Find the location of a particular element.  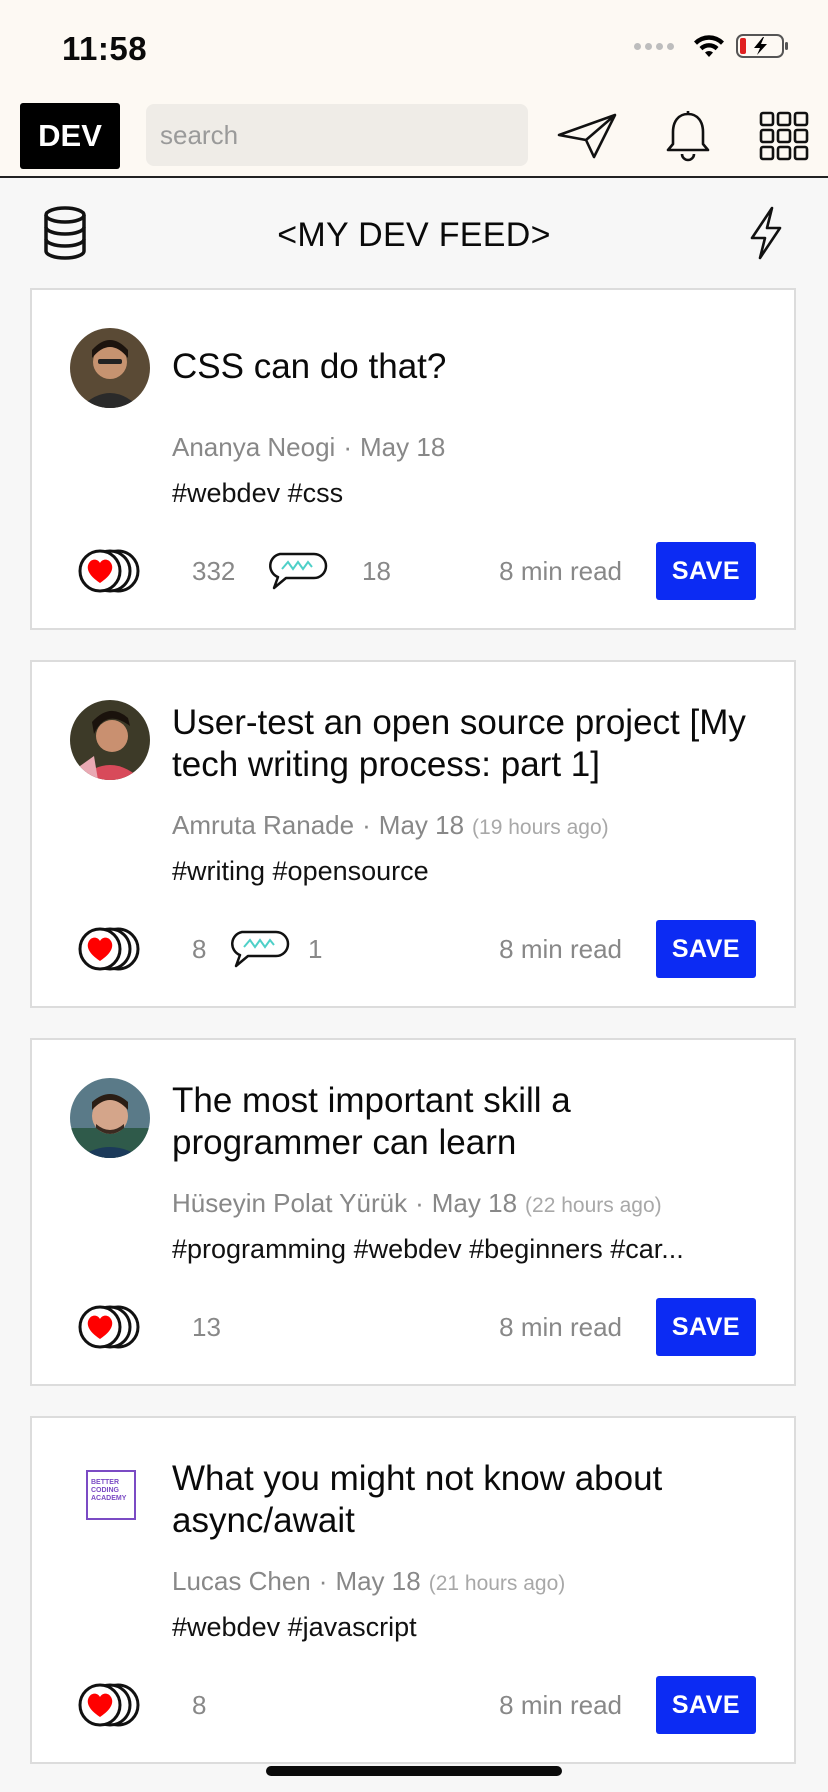

feed-header: <MY DEV FEED> is located at coordinates (414, 233).